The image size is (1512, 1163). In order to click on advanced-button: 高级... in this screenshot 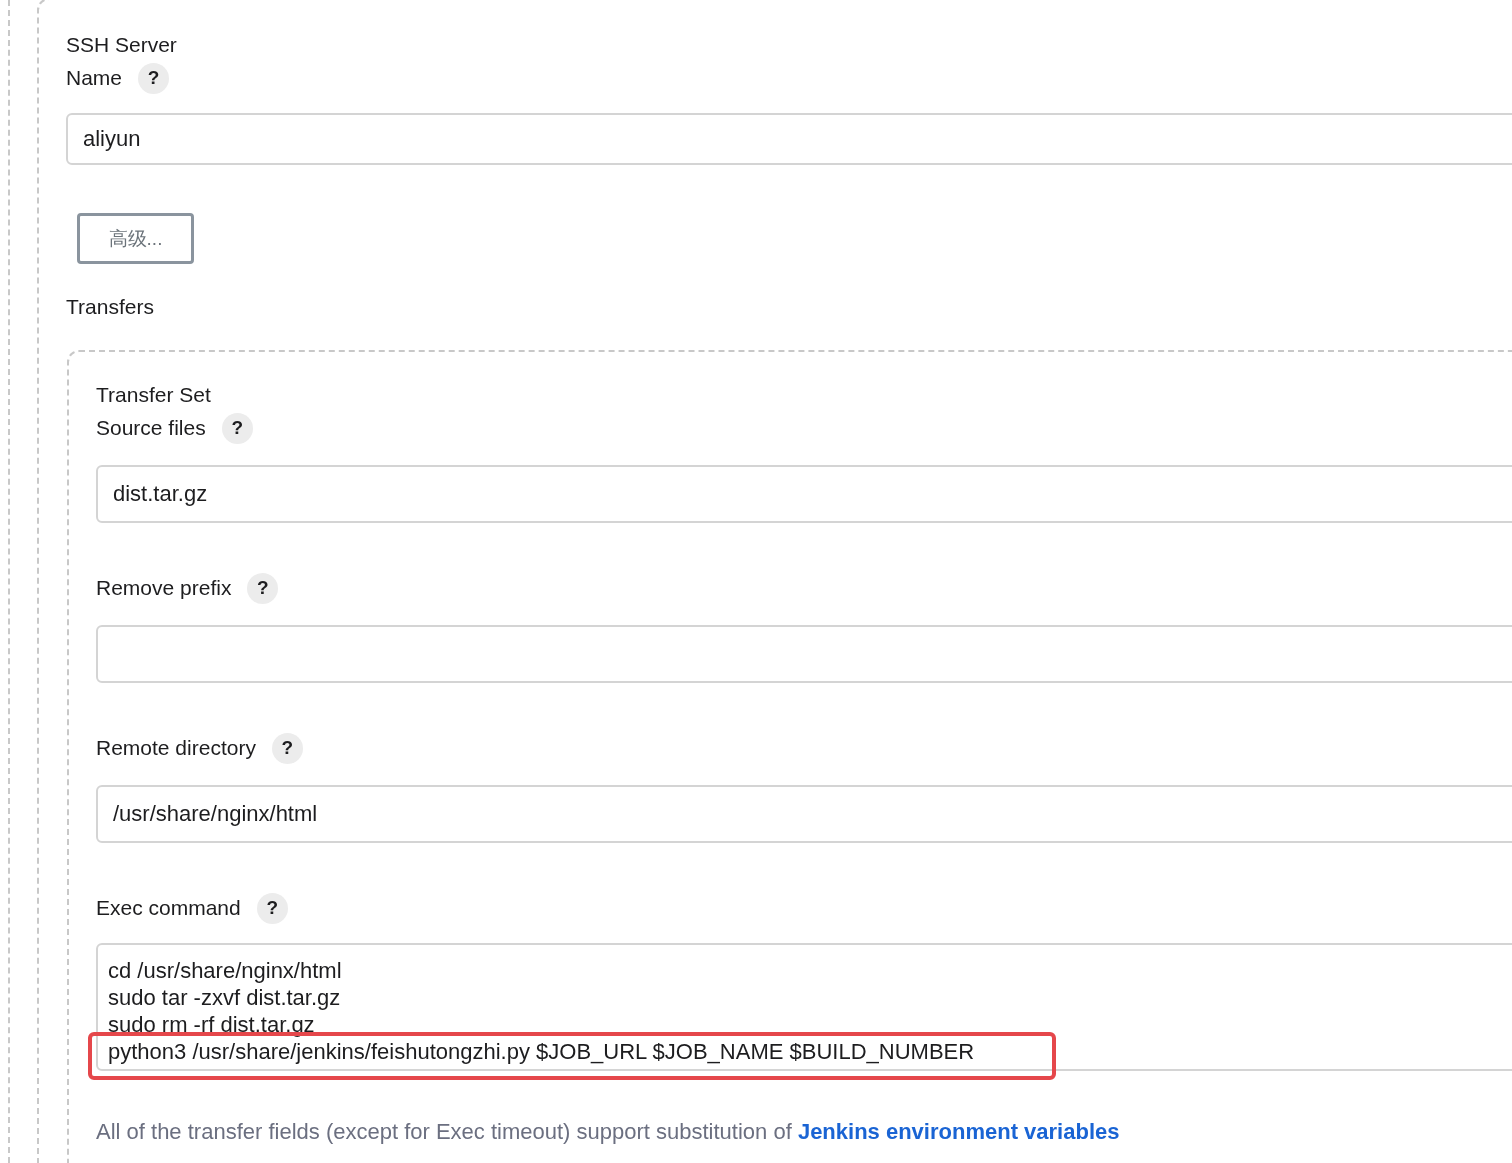, I will do `click(135, 238)`.